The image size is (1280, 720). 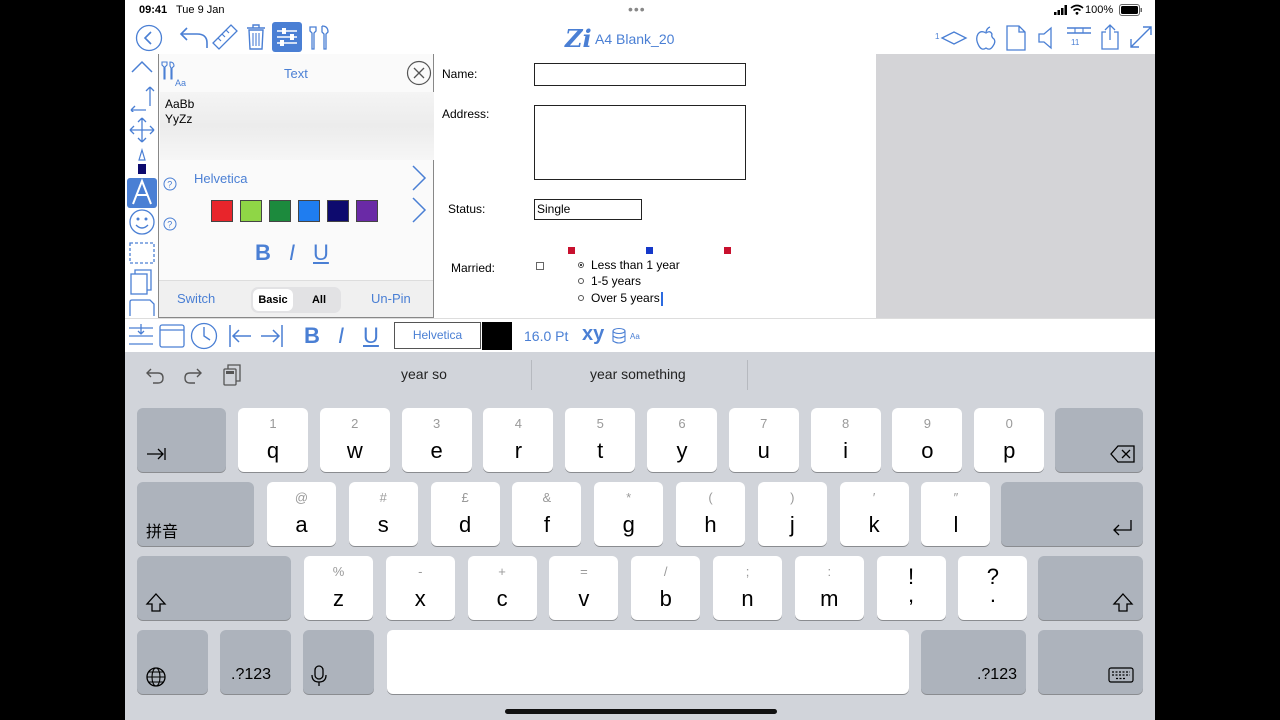 I want to click on radio-option-1: Less than 1 year, so click(x=629, y=265).